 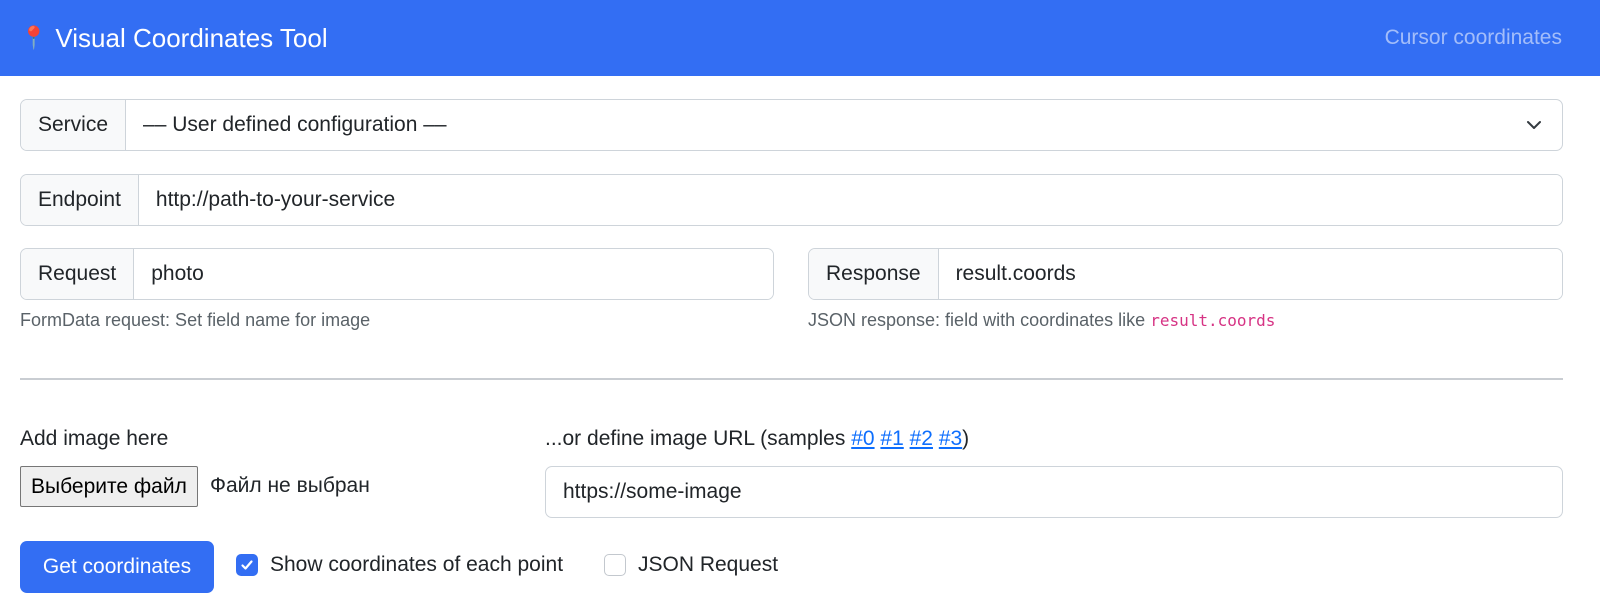 What do you see at coordinates (94, 438) in the screenshot?
I see `add-image-label: Add image here` at bounding box center [94, 438].